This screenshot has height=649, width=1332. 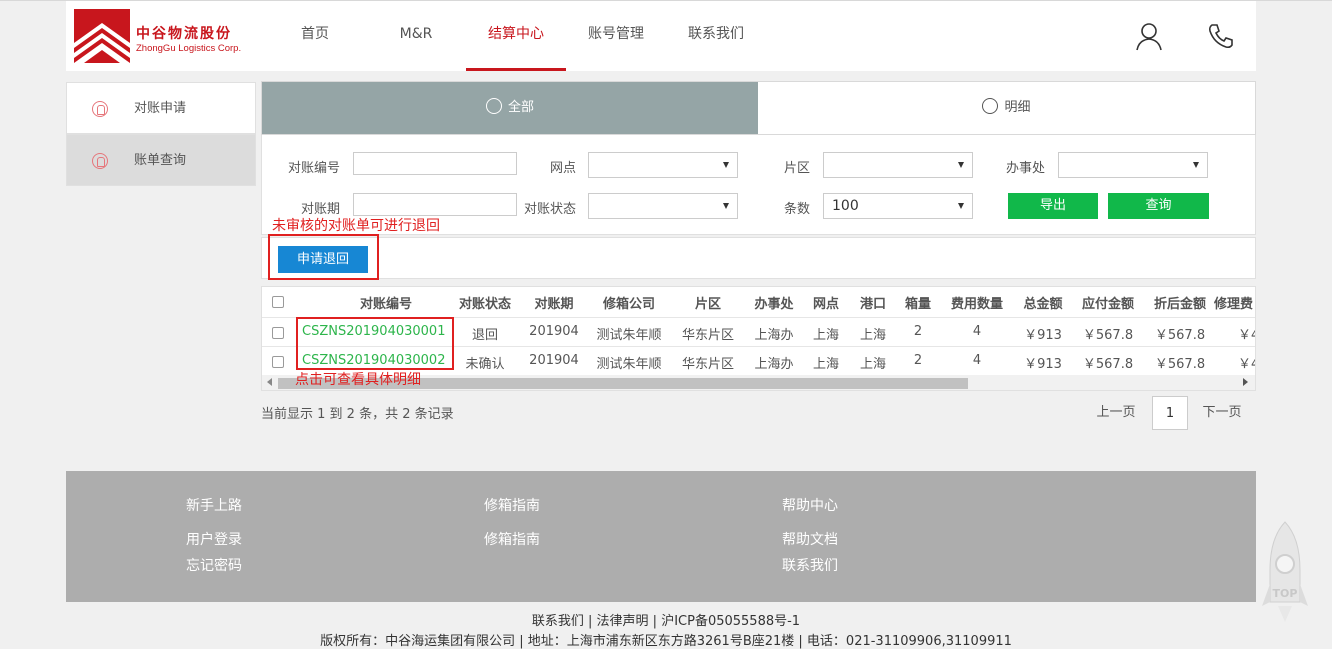 What do you see at coordinates (214, 565) in the screenshot?
I see `footer-link-forgot: 忘记密码` at bounding box center [214, 565].